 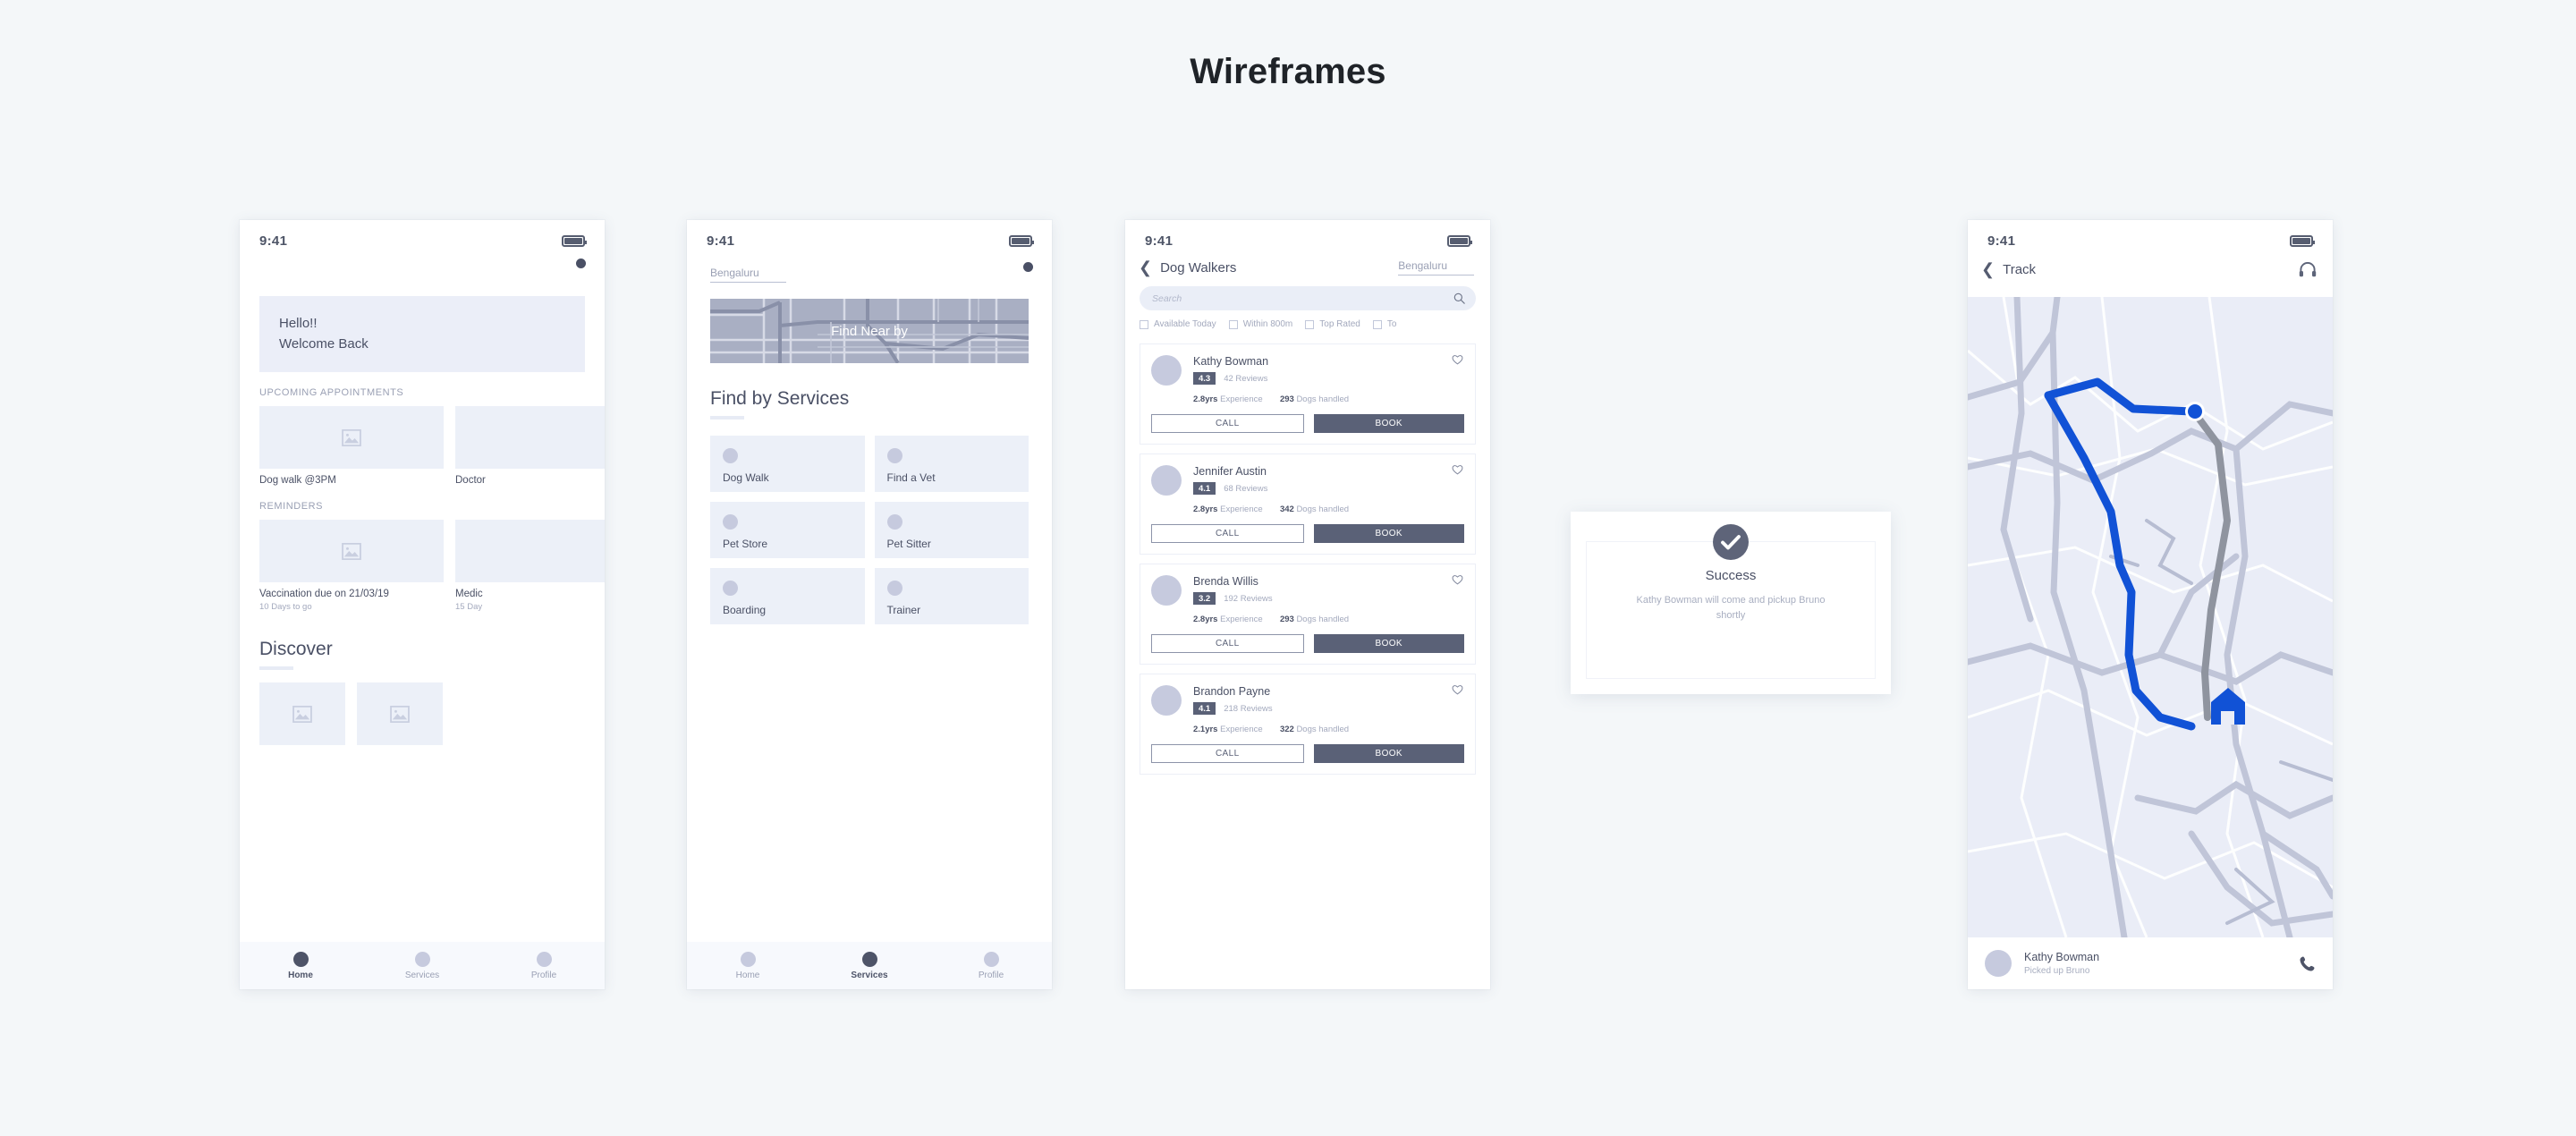 What do you see at coordinates (745, 610) in the screenshot?
I see `service-label: Boarding` at bounding box center [745, 610].